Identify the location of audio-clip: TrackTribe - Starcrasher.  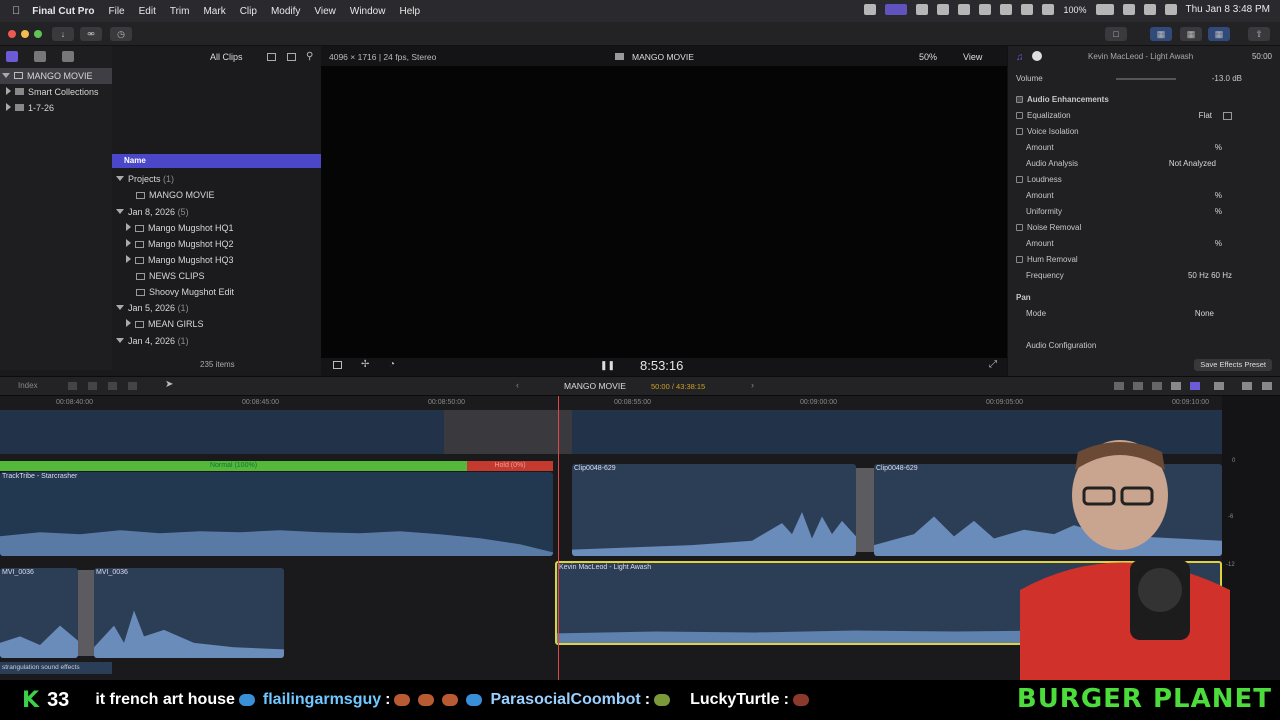
(276, 514).